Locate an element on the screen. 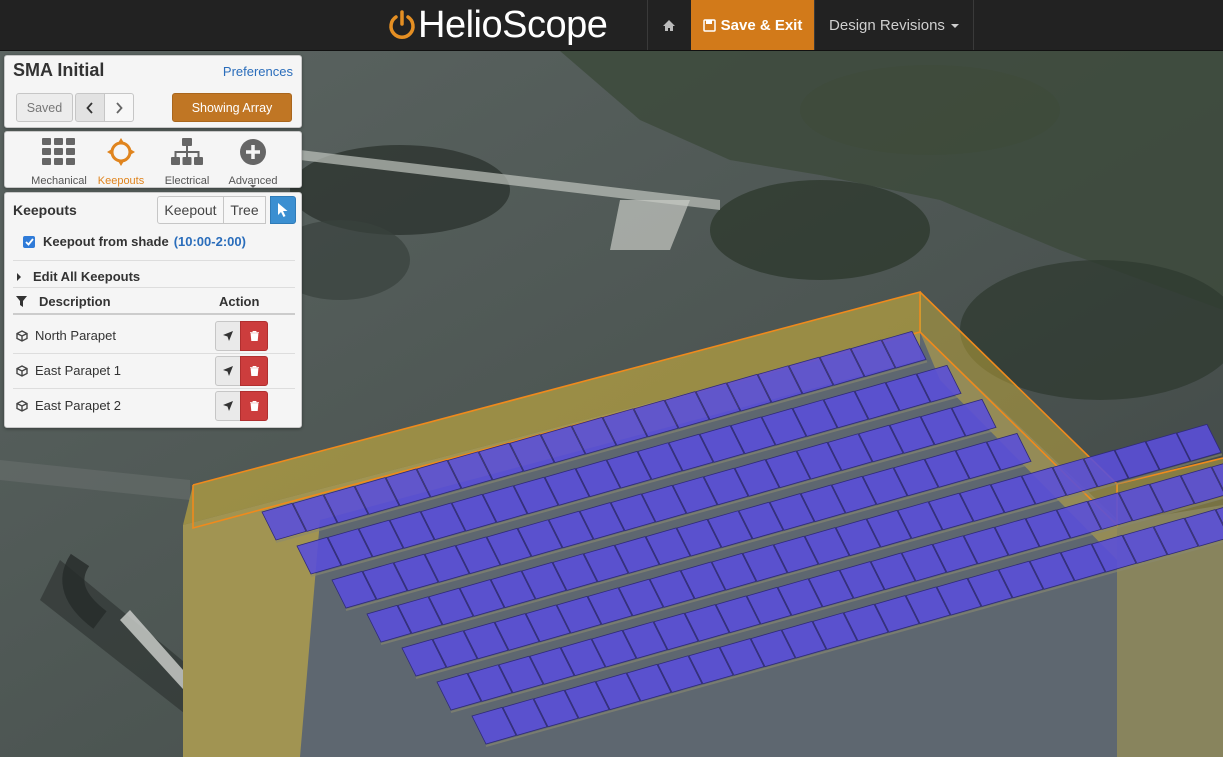  preferences-link: Preferences is located at coordinates (258, 71).